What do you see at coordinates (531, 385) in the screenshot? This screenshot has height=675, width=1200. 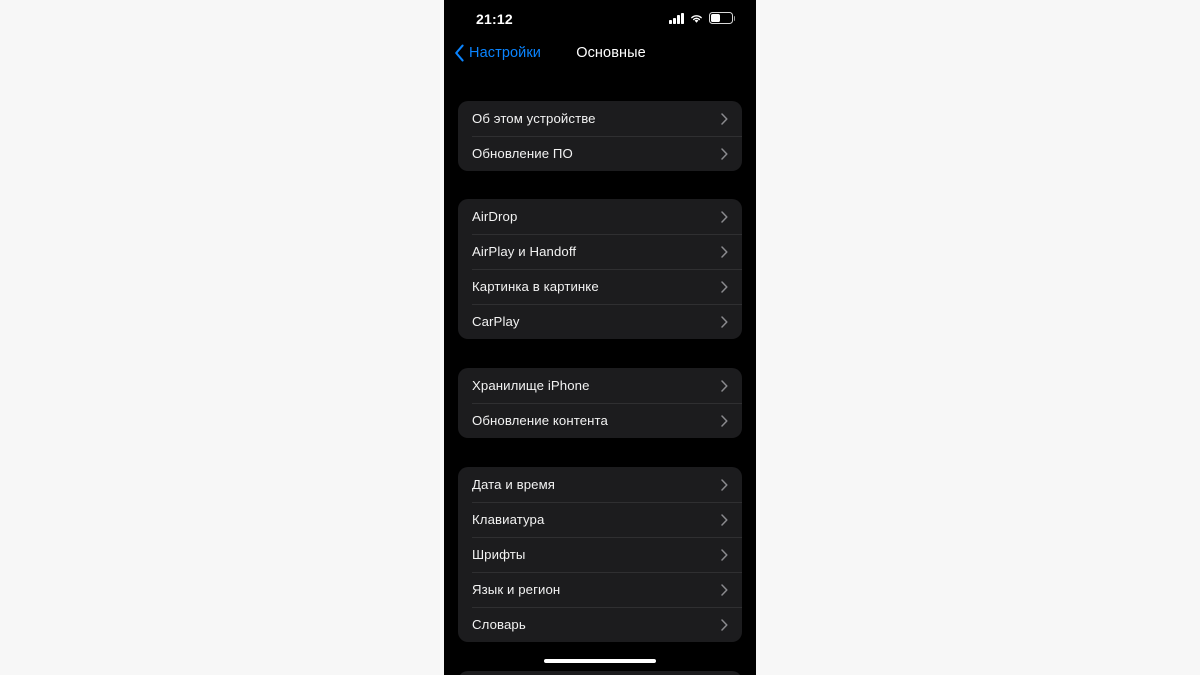 I see `settings-row-label: Хранилище iPhone` at bounding box center [531, 385].